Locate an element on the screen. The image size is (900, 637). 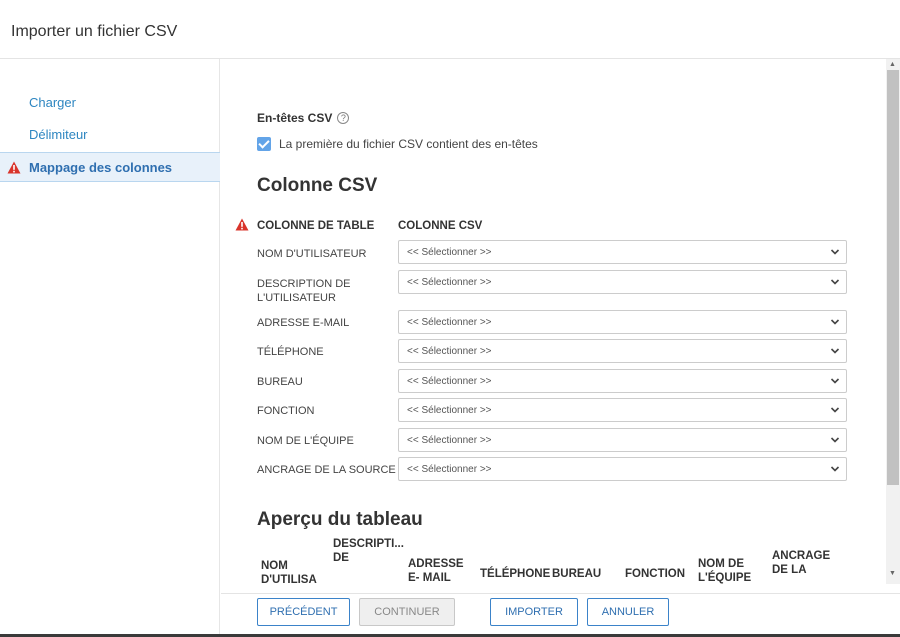
sidebar-item-charger: Charger is located at coordinates (109, 102).